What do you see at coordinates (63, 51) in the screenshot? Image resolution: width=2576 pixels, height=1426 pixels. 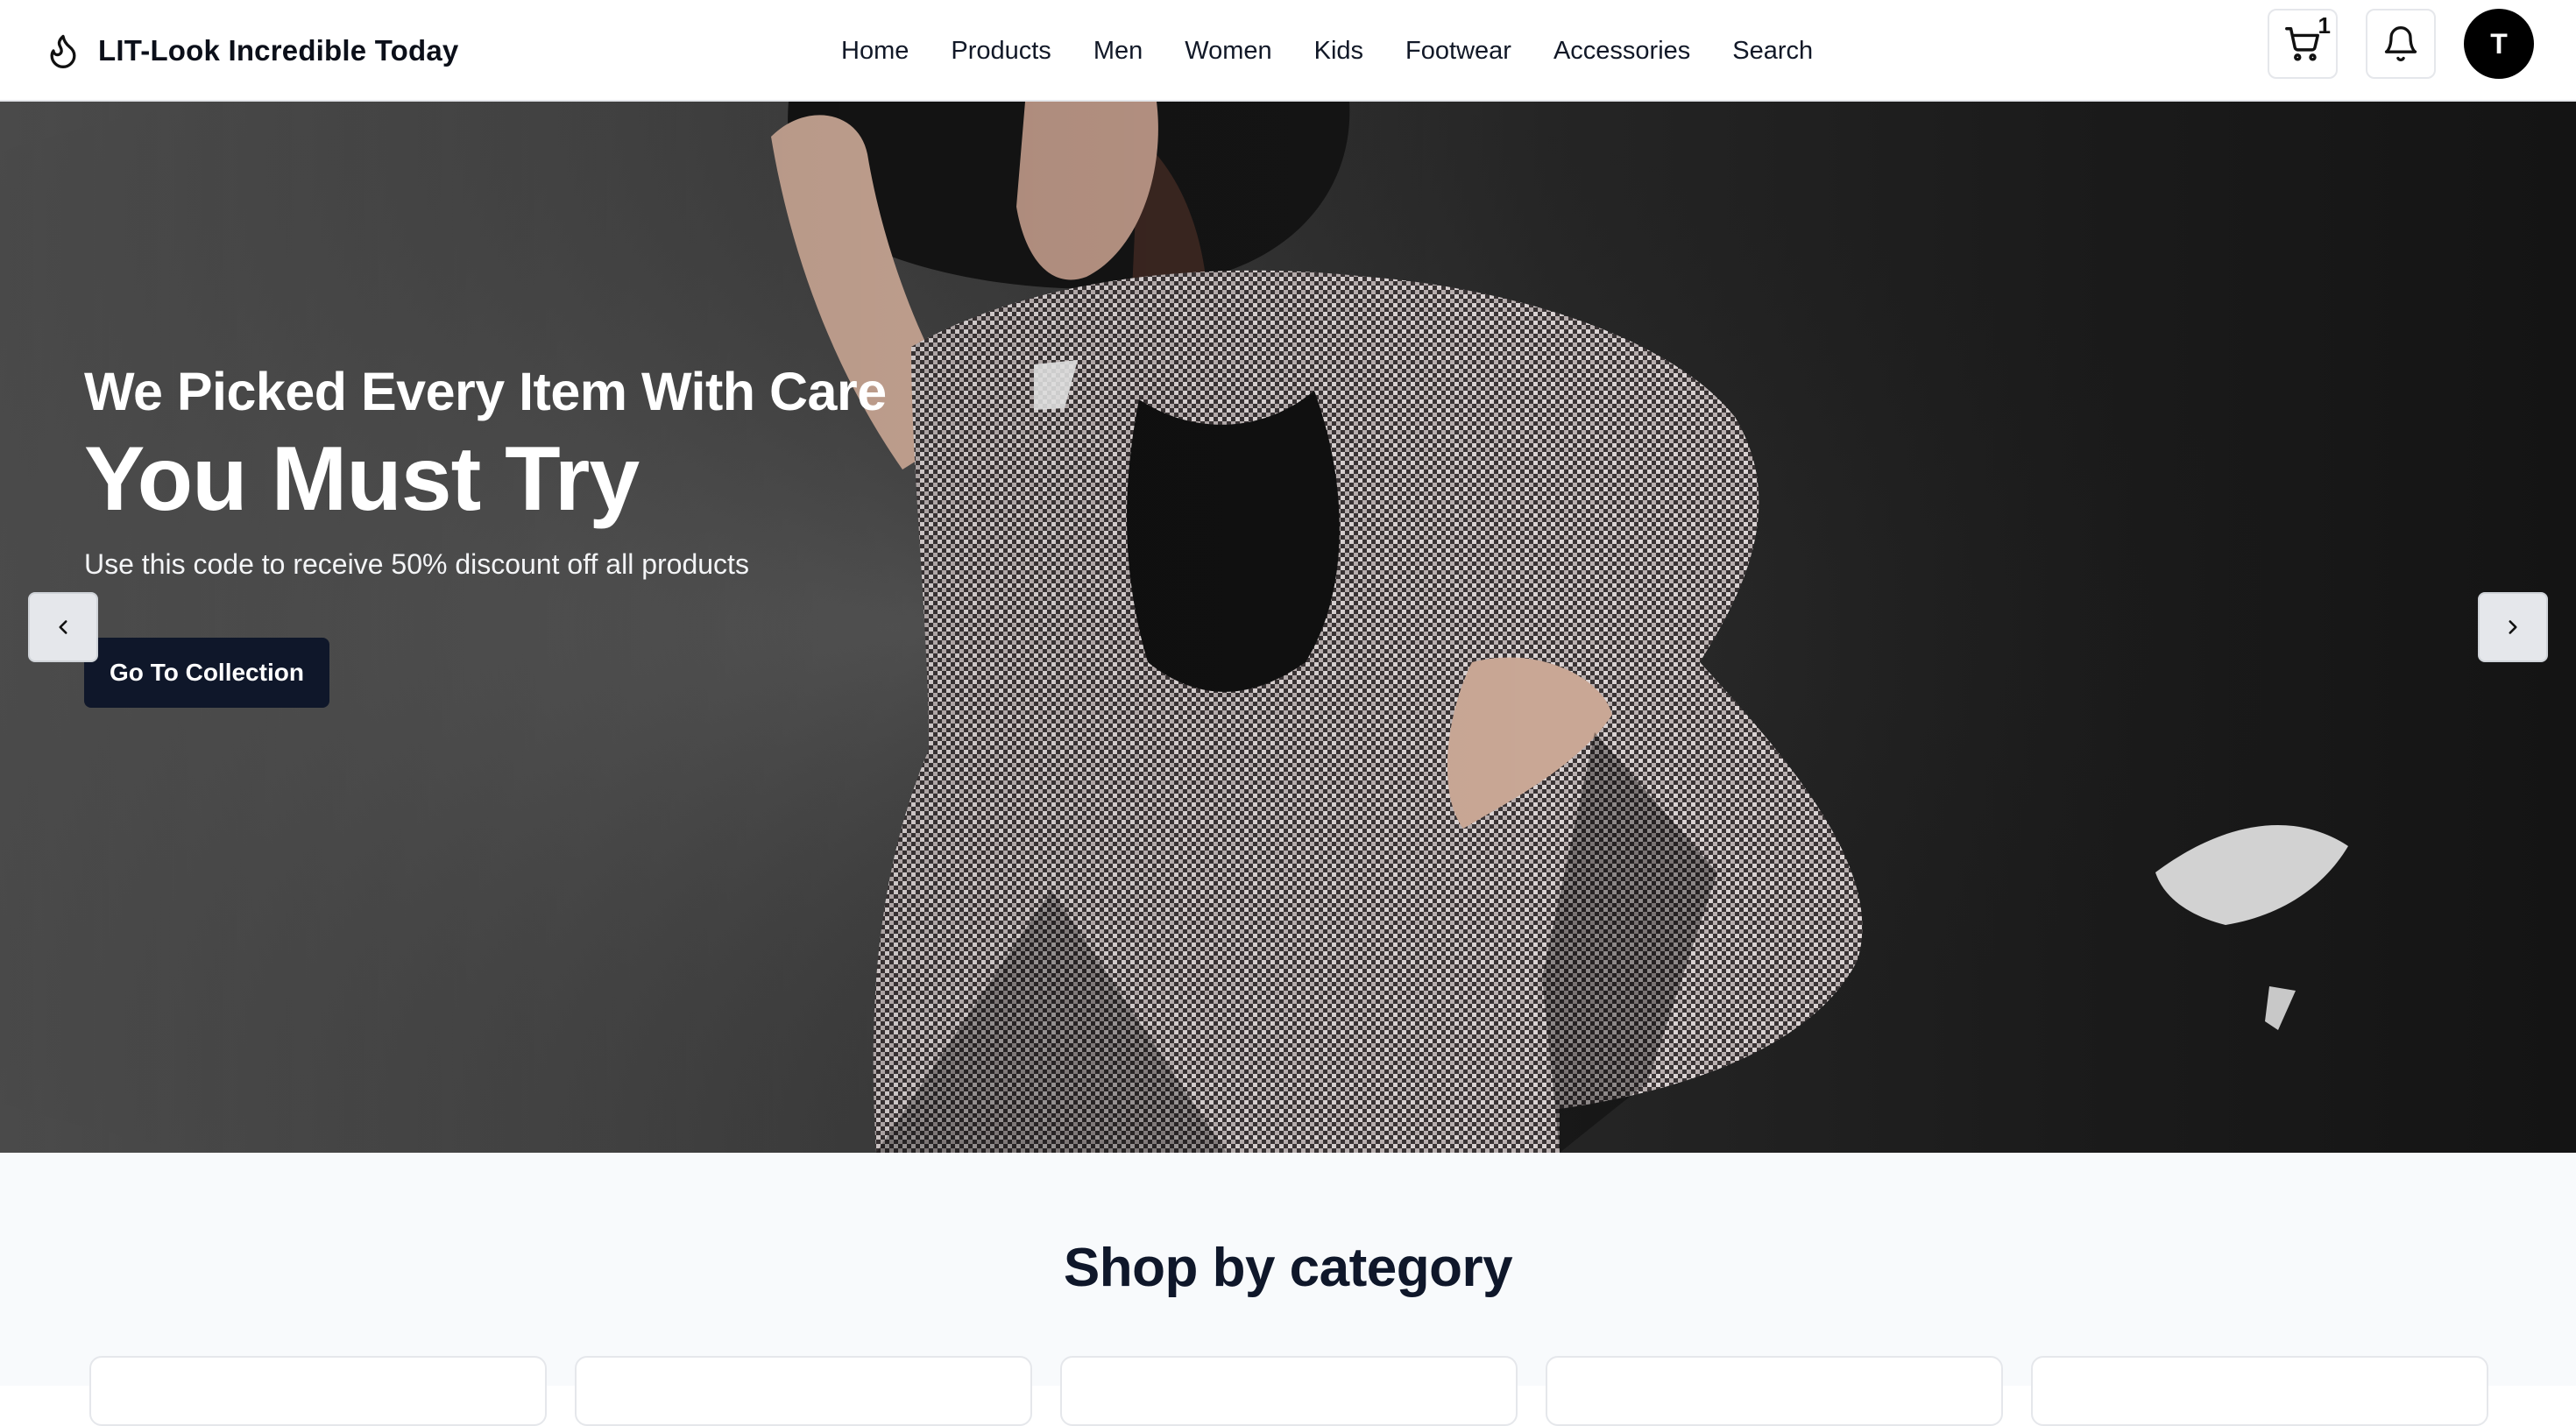 I see `flame-icon` at bounding box center [63, 51].